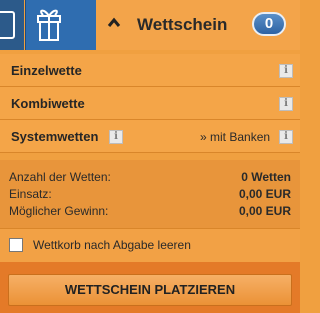  I want to click on phone-icon, so click(7, 25).